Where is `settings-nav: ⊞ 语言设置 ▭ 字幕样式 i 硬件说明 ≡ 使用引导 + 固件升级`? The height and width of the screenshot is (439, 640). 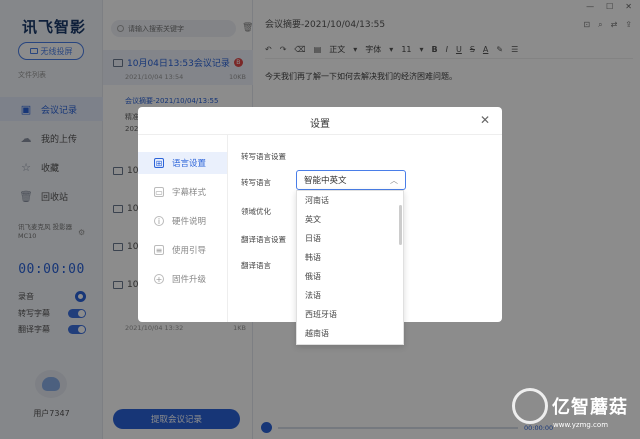 settings-nav: ⊞ 语言设置 ▭ 字幕样式 i 硬件说明 ≡ 使用引导 + 固件升级 is located at coordinates (183, 228).